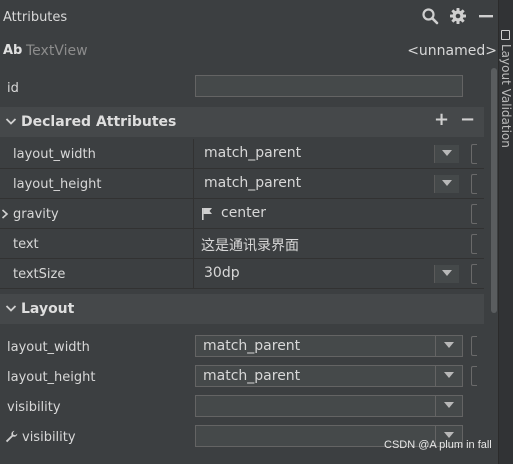 This screenshot has width=513, height=464. I want to click on id-label: id, so click(13, 88).